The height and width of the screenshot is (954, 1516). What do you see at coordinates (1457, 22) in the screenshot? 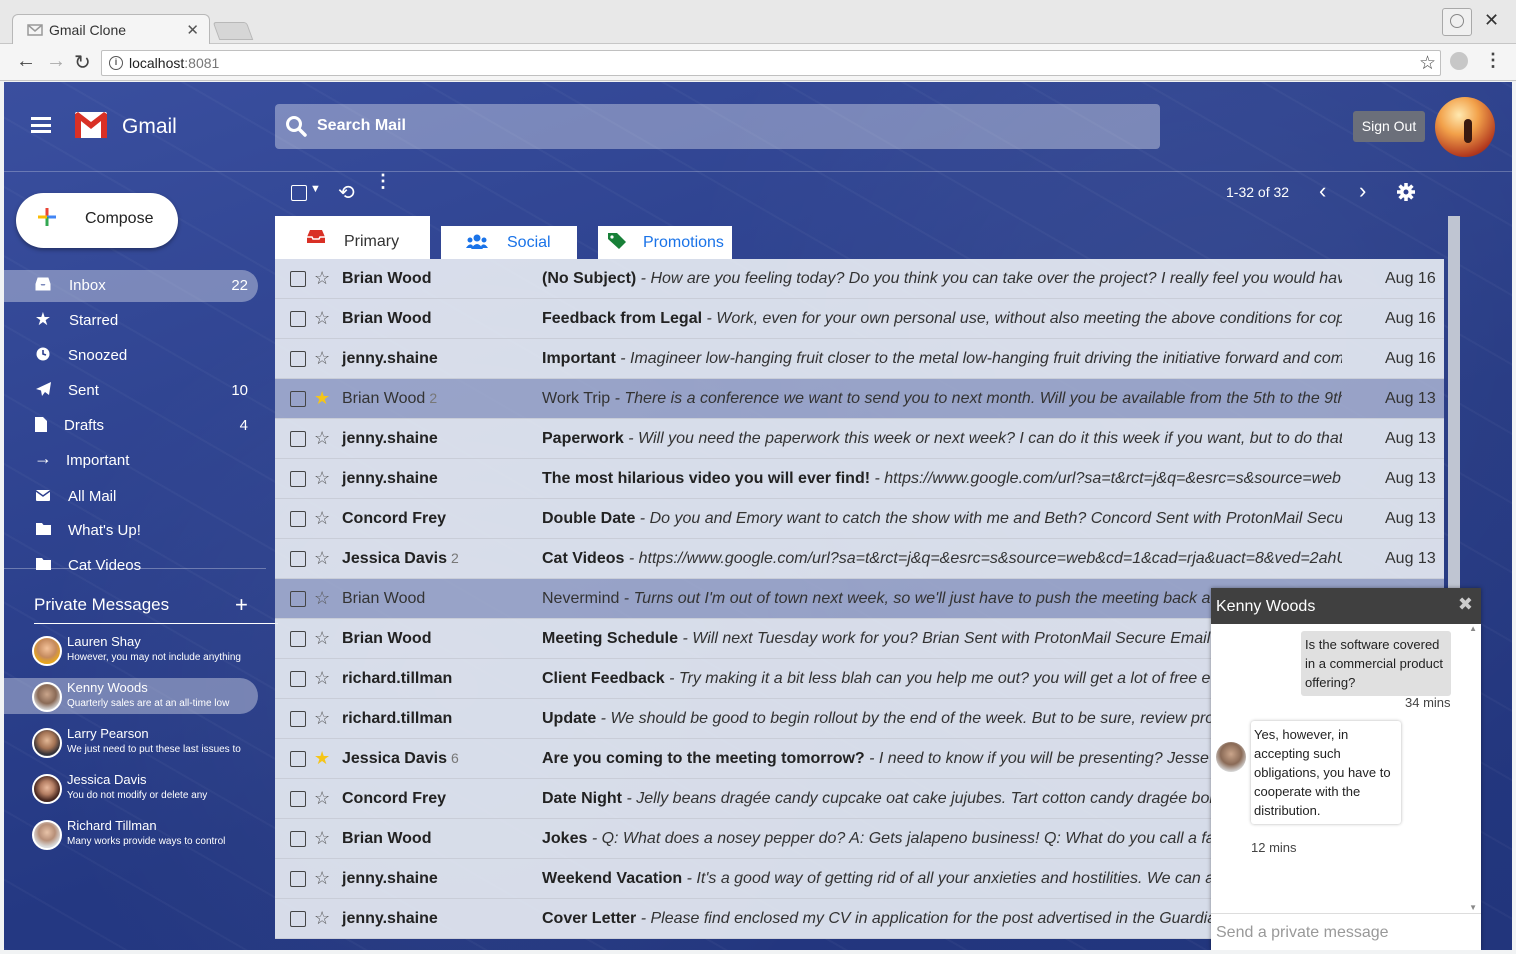
I see `profile-button` at bounding box center [1457, 22].